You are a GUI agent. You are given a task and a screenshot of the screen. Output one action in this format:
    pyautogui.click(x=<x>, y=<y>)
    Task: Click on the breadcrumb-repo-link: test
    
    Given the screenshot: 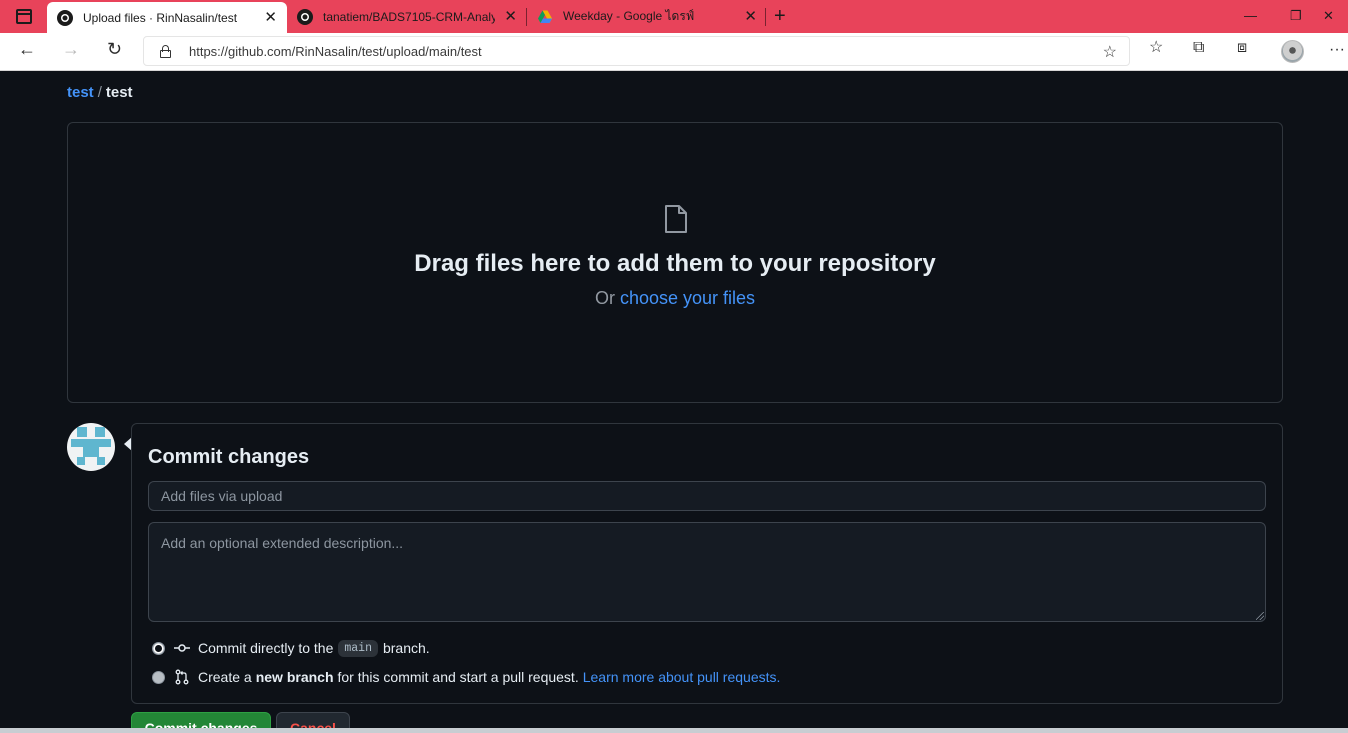 What is the action you would take?
    pyautogui.click(x=80, y=92)
    